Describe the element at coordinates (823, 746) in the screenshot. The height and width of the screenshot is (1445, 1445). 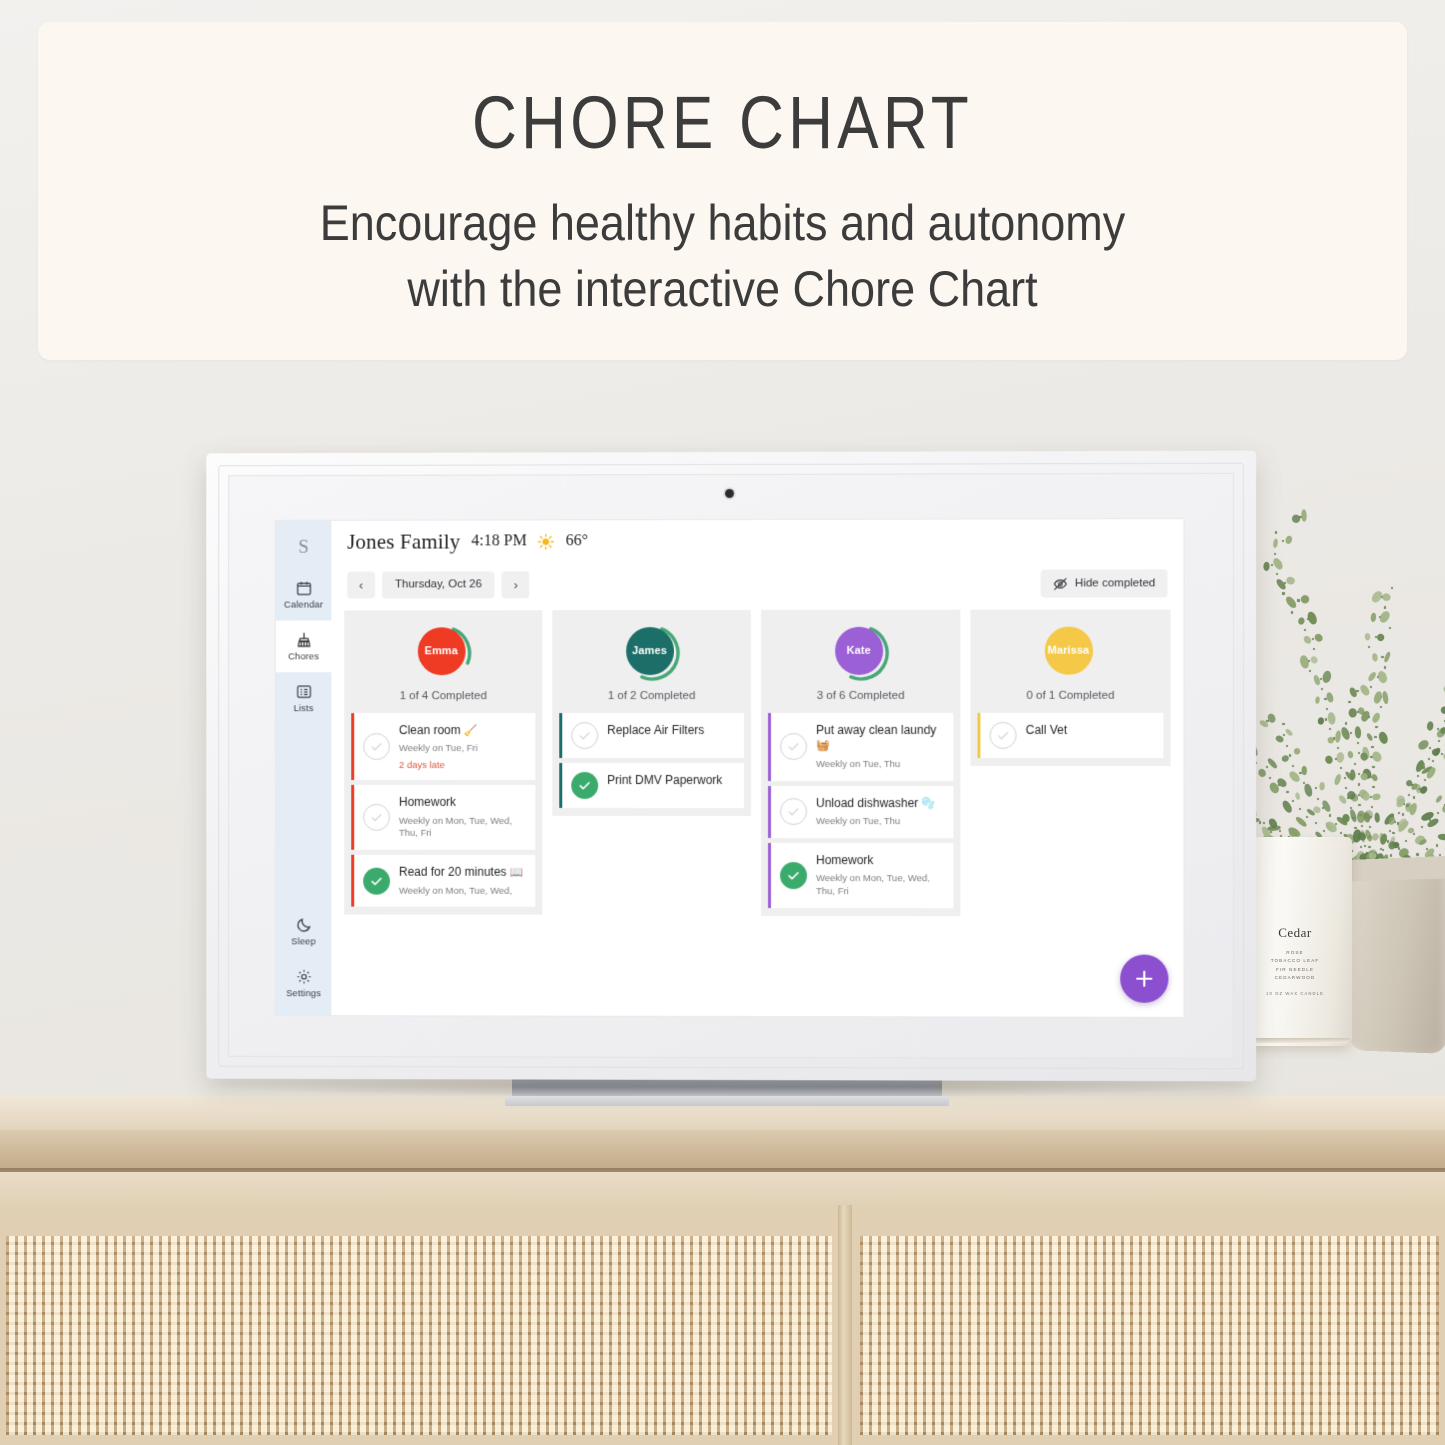
I see `task-emoji: 🧺` at that location.